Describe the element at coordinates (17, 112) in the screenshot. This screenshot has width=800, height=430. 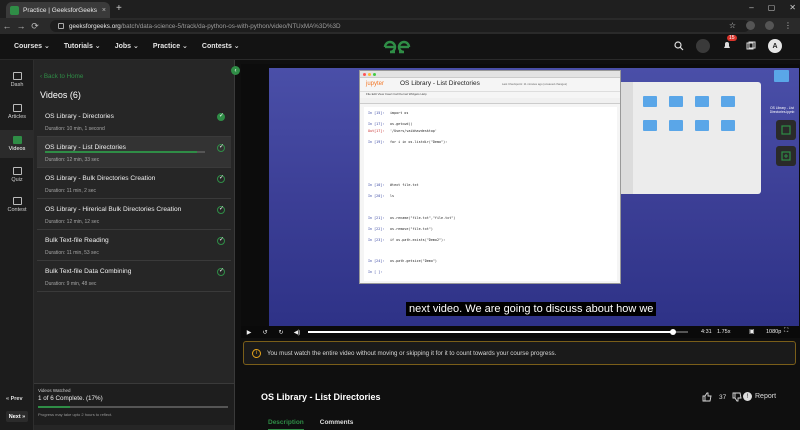
I see `rail-articles: Articles` at that location.